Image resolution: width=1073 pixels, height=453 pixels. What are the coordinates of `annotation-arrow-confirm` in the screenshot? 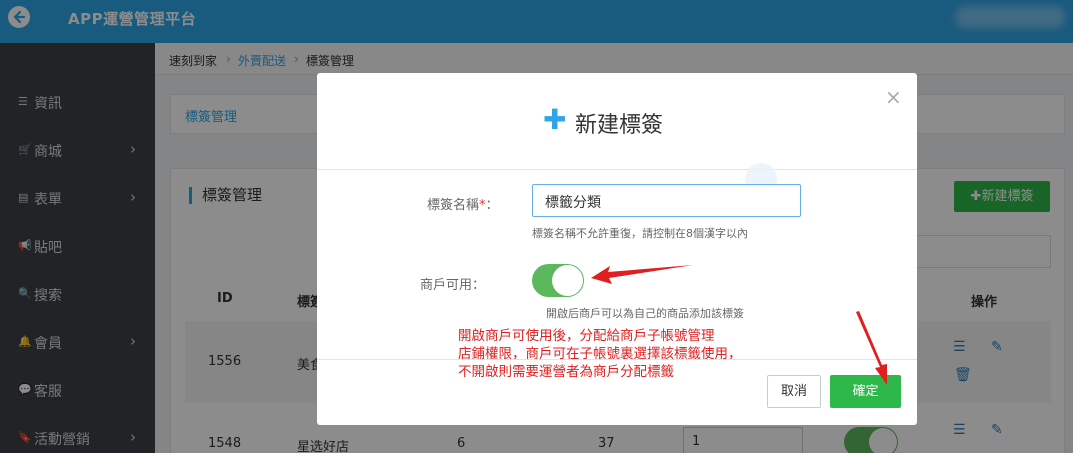 It's located at (871, 348).